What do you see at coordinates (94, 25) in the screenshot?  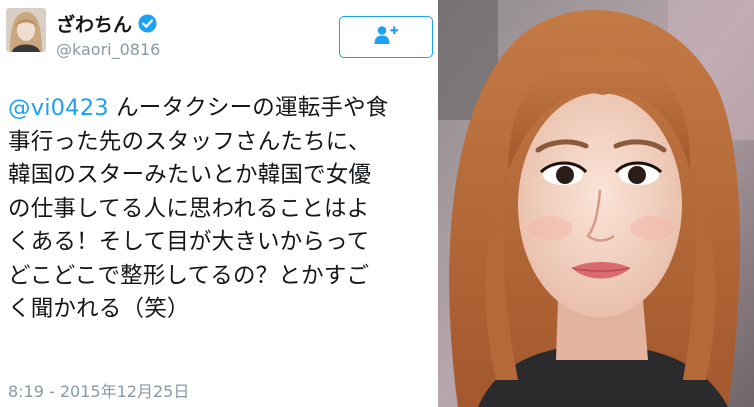 I see `display-name-text: ざわちん` at bounding box center [94, 25].